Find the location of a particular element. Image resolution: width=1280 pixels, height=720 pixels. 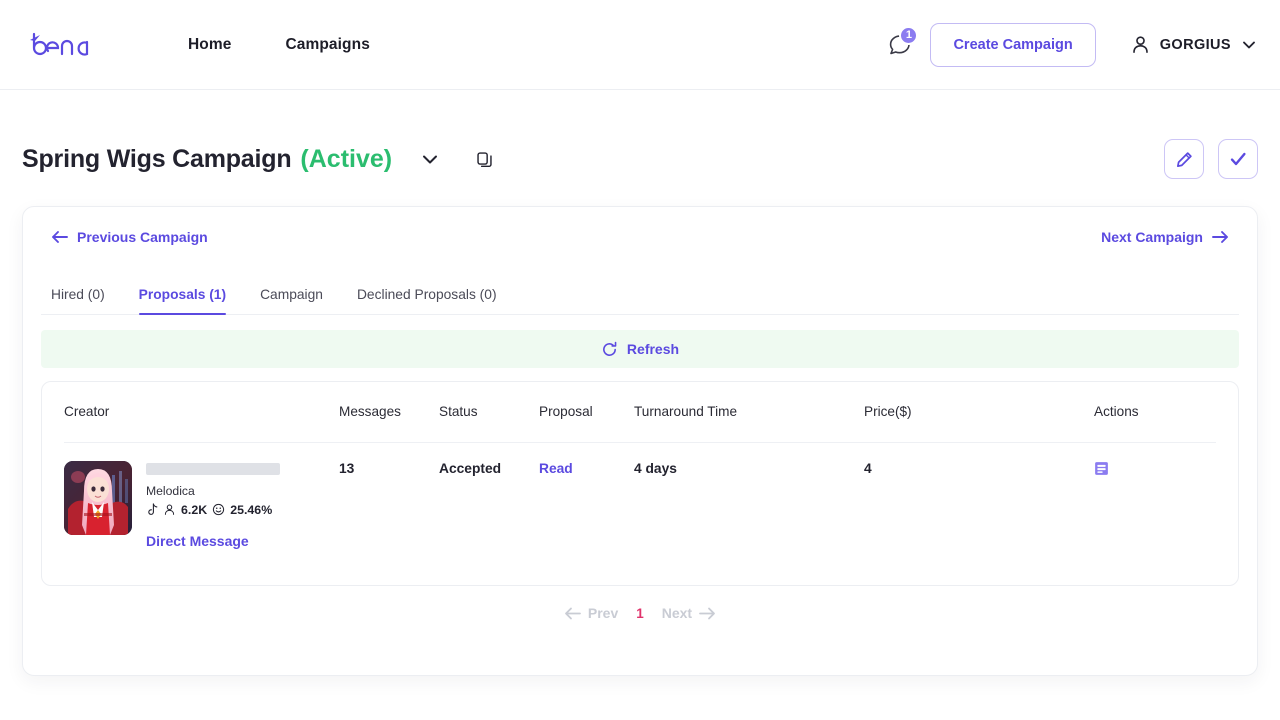

tab-hired: Hired (0) is located at coordinates (78, 300).